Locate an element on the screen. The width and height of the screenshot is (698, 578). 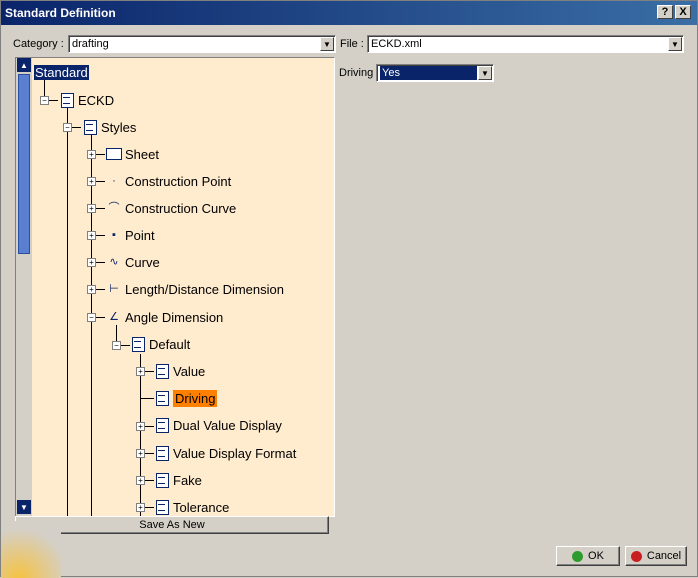
close-button: X is located at coordinates (683, 12).